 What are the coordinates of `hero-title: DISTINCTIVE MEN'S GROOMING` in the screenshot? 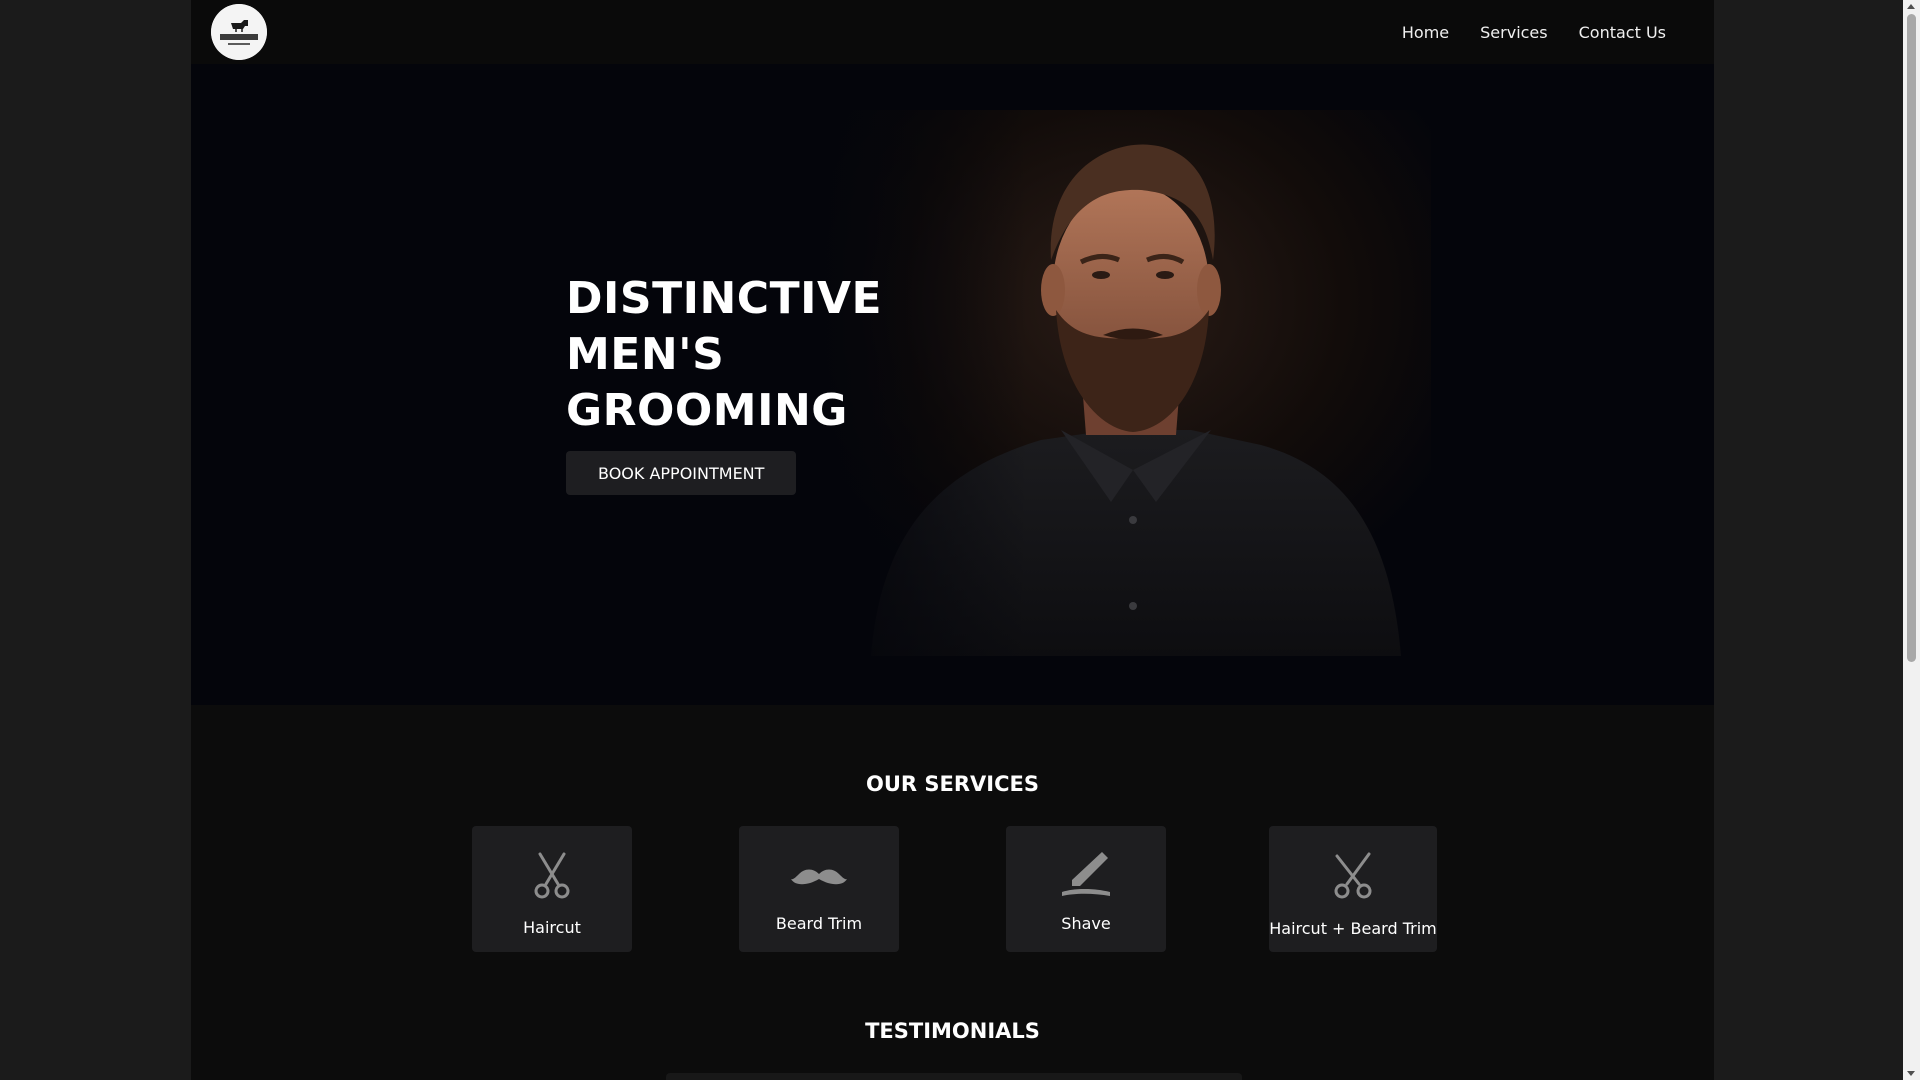 It's located at (724, 355).